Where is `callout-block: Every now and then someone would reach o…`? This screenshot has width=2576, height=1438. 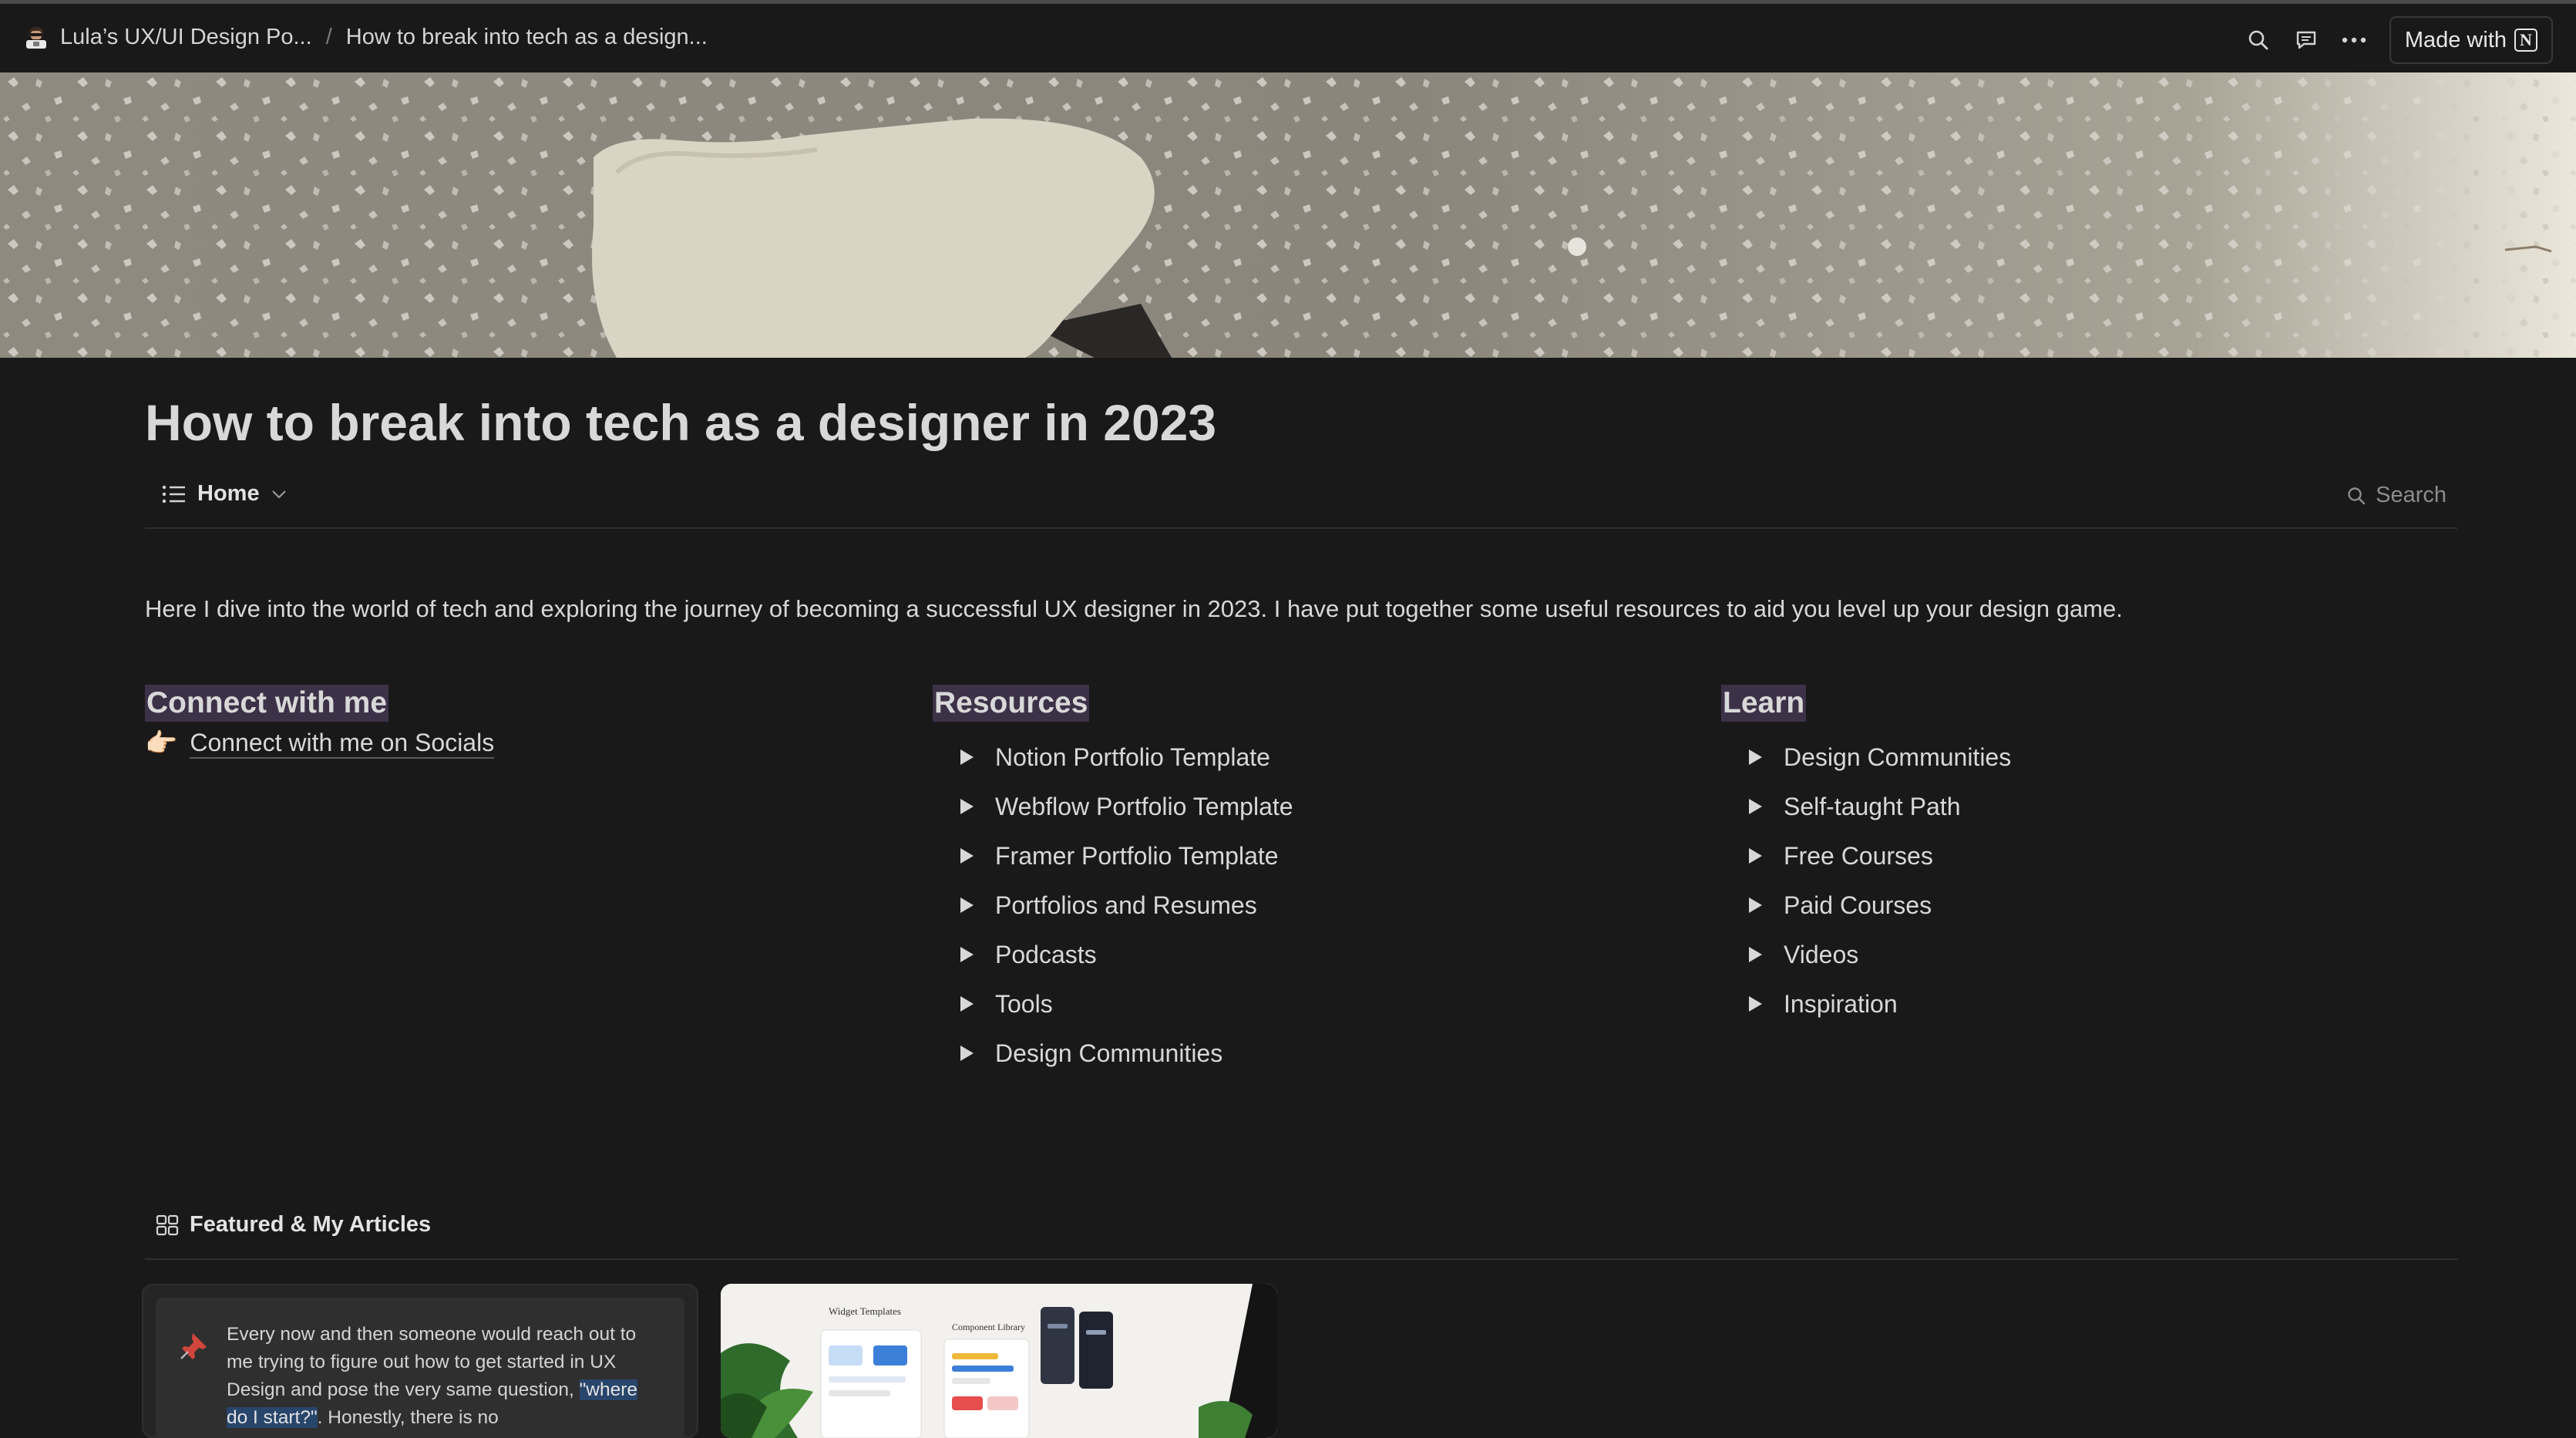
callout-block: Every now and then someone would reach o… is located at coordinates (420, 1367).